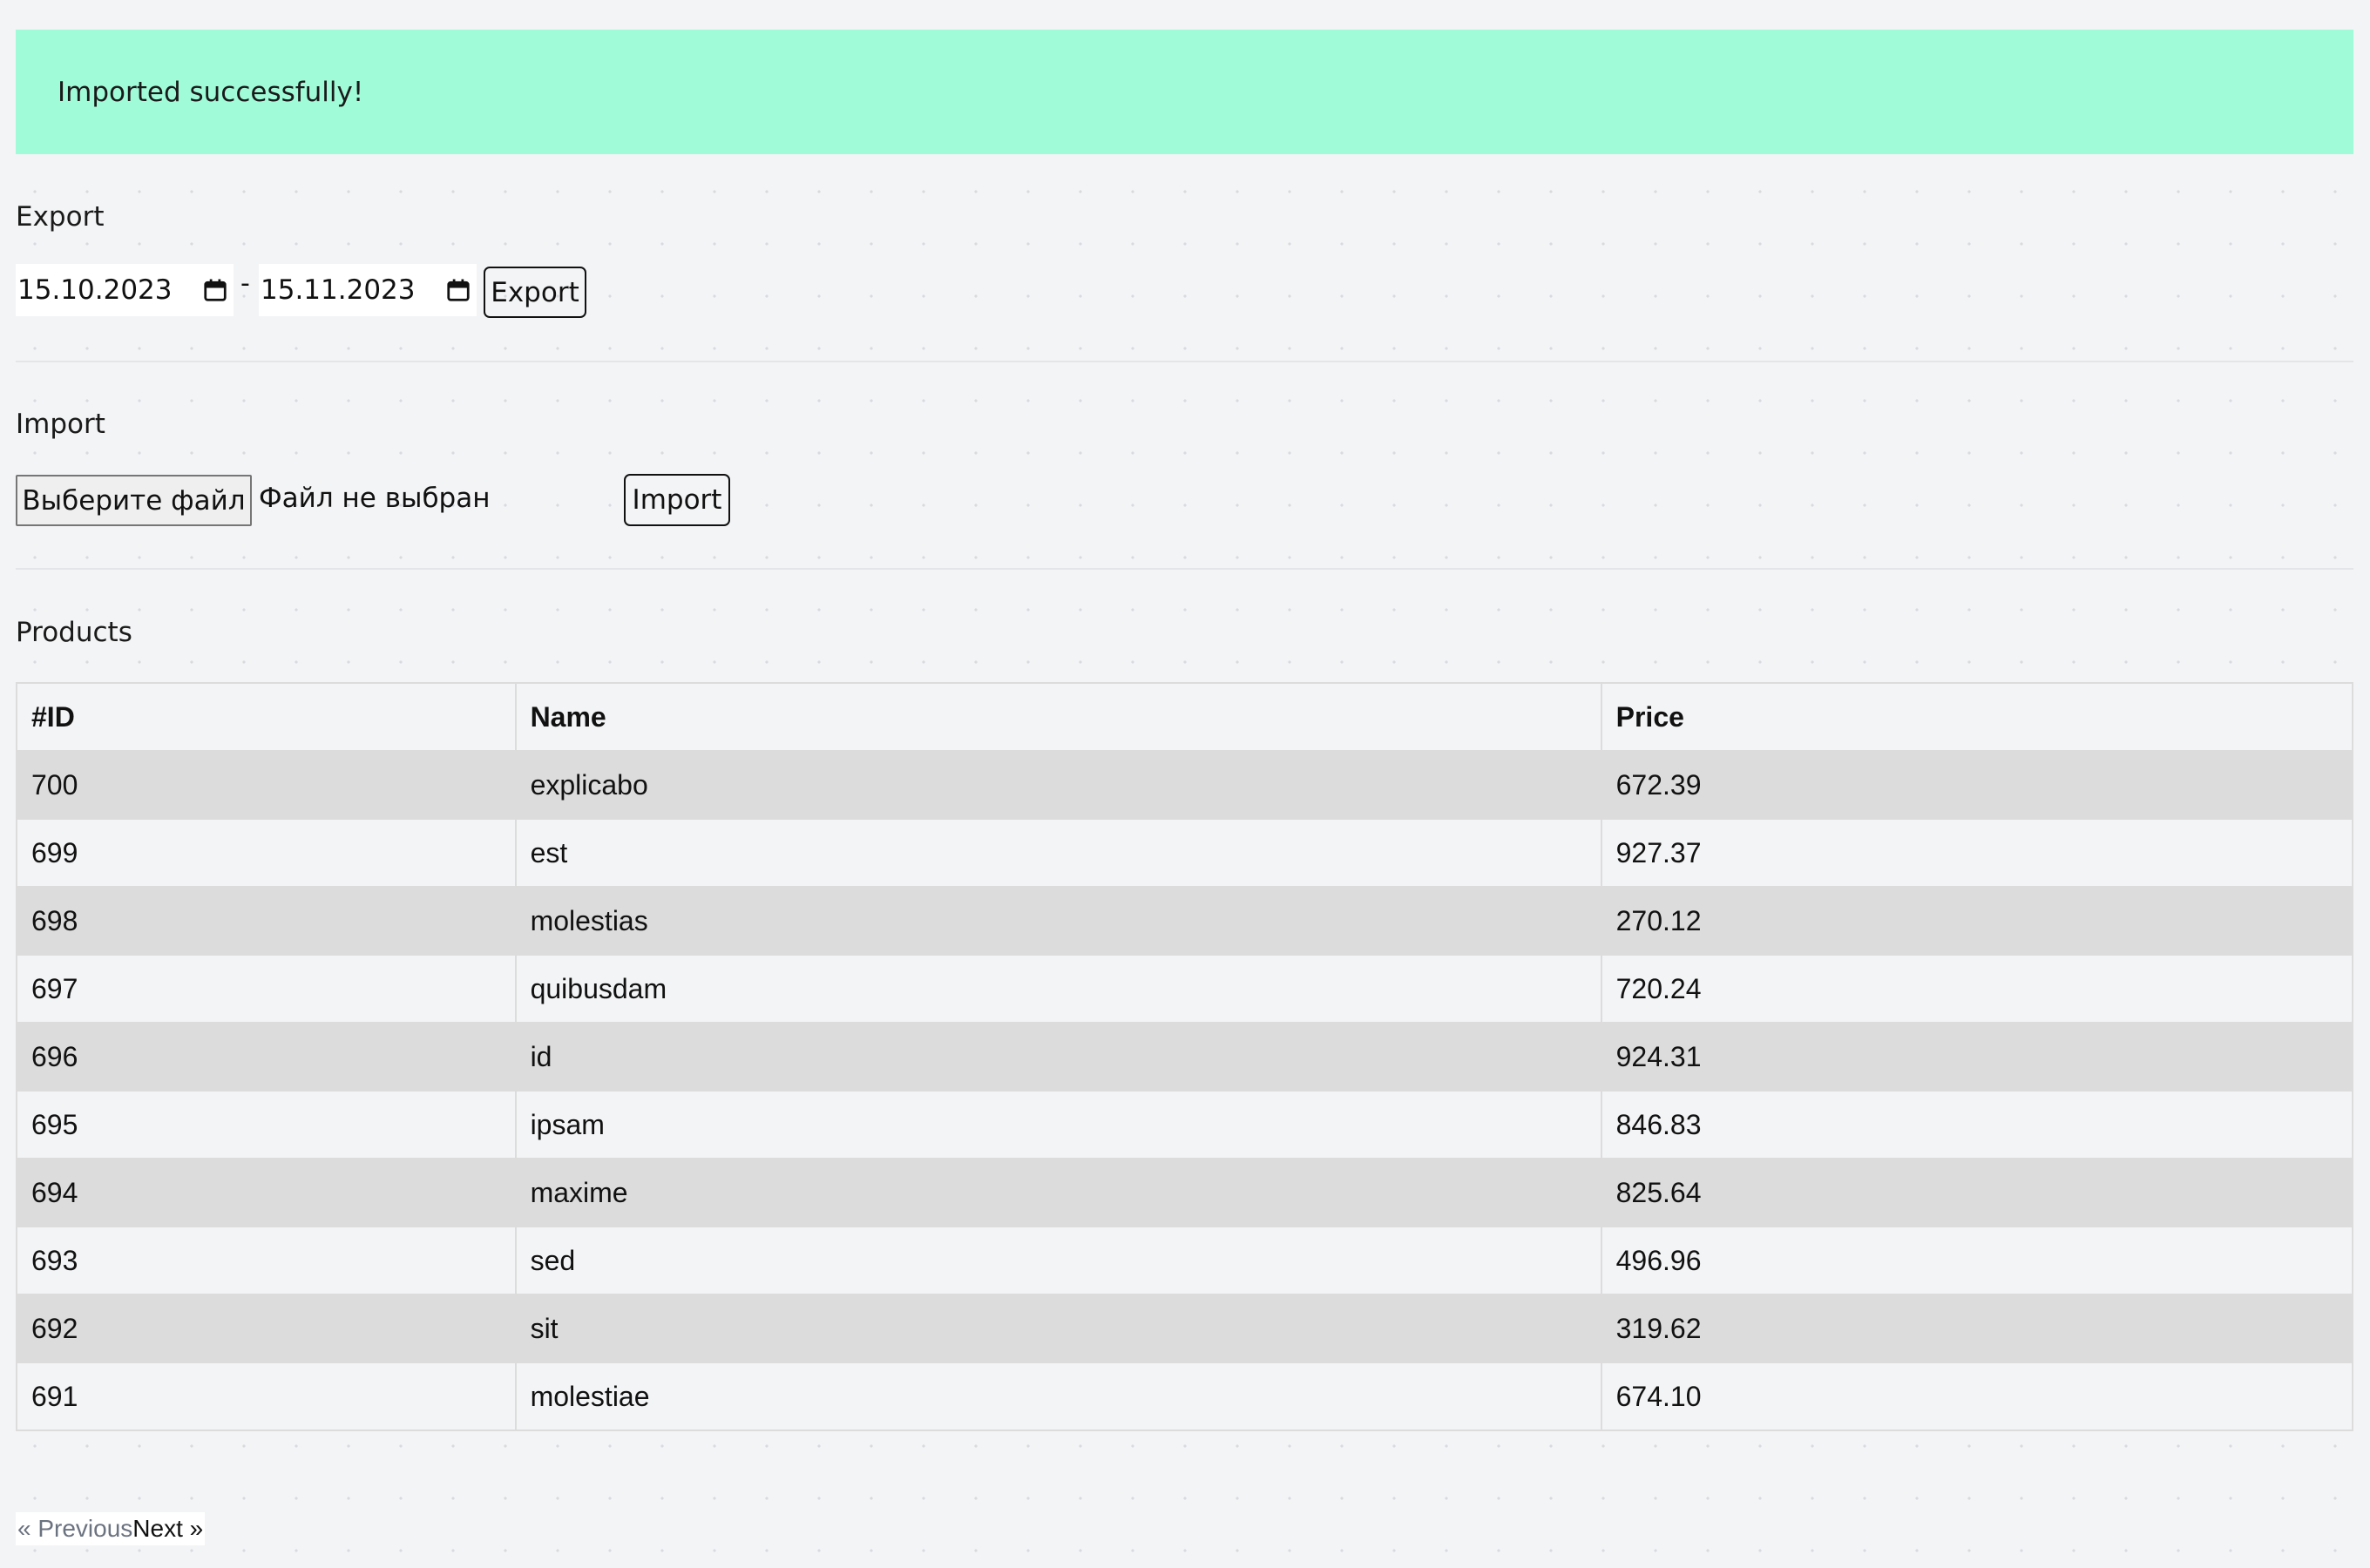 The width and height of the screenshot is (2370, 1568). Describe the element at coordinates (1977, 1057) in the screenshot. I see `cell-price: 924.31` at that location.